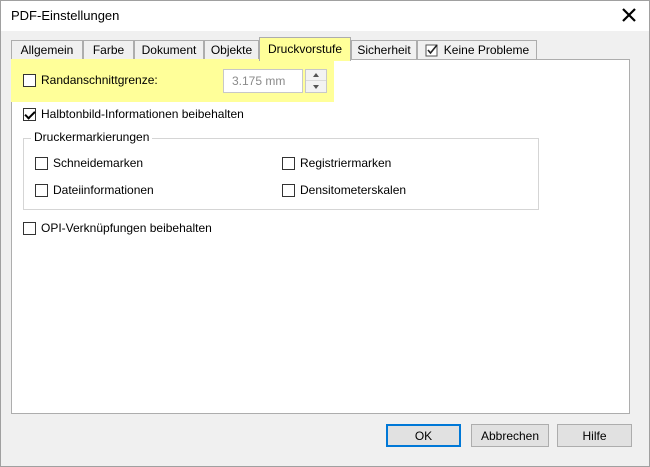  What do you see at coordinates (423, 435) in the screenshot?
I see `ok-button: OK` at bounding box center [423, 435].